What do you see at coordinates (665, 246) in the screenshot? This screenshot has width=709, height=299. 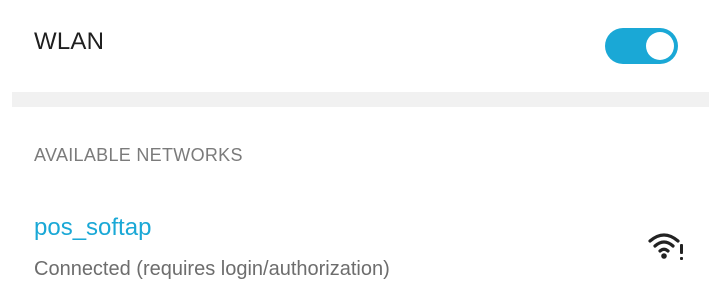 I see `wifi-signal-alert-icon` at bounding box center [665, 246].